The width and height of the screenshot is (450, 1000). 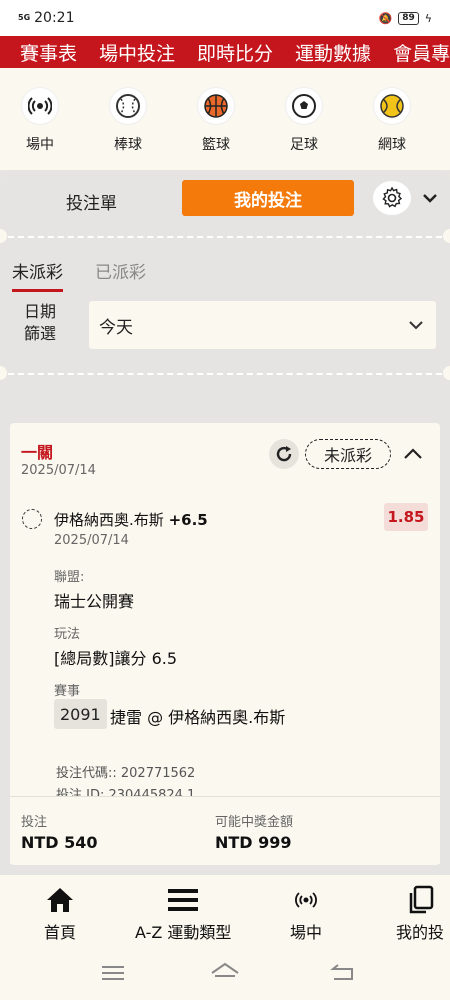 I want to click on sport-baseball: 棒球, so click(x=128, y=129).